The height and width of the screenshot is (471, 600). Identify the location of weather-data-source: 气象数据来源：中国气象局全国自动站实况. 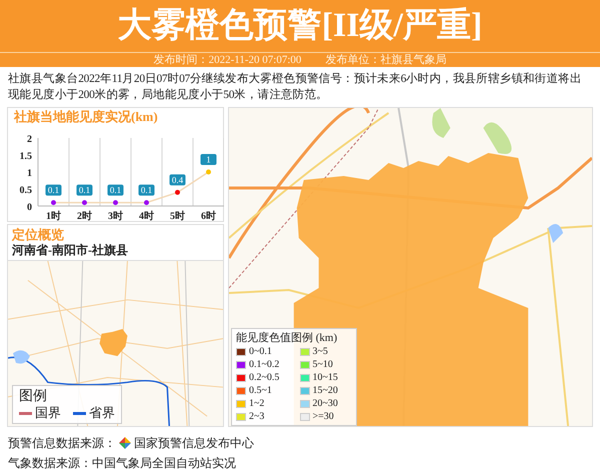
(122, 463).